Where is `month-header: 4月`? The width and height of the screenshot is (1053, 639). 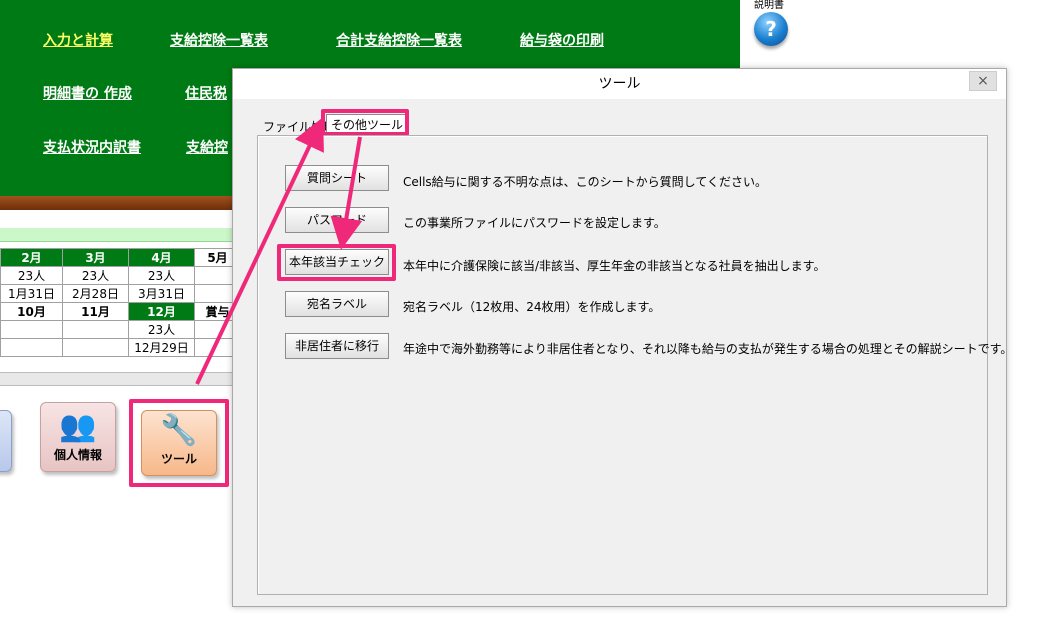
month-header: 4月 is located at coordinates (161, 257).